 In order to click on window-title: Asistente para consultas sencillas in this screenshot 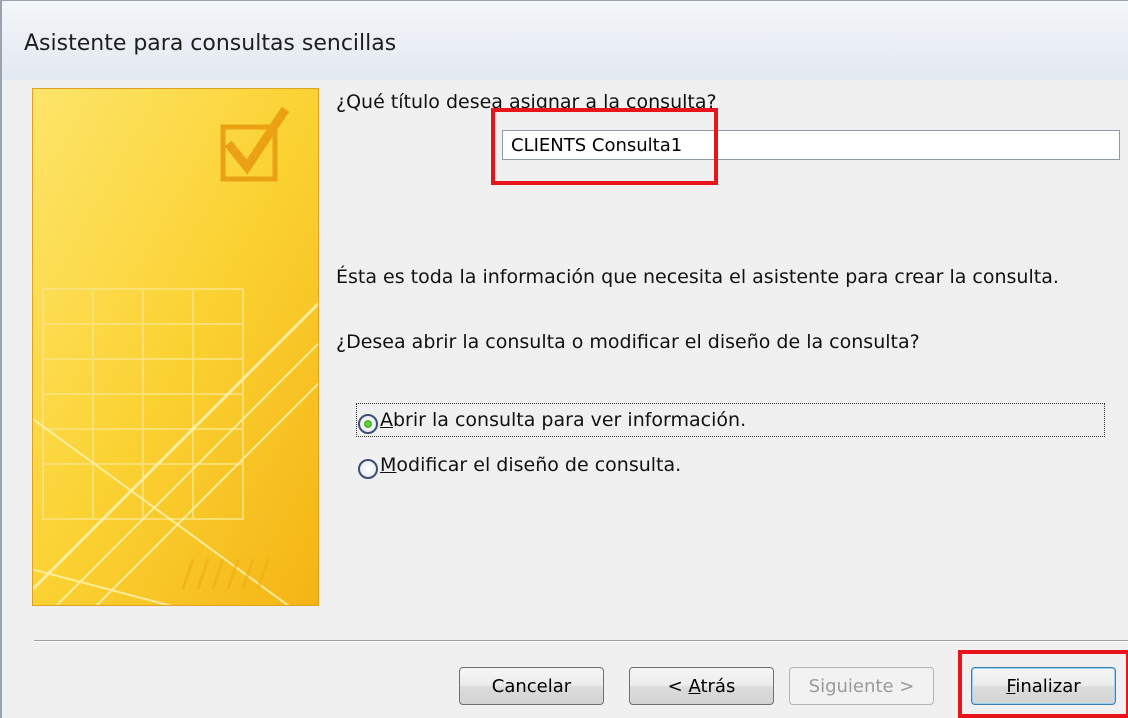, I will do `click(210, 43)`.